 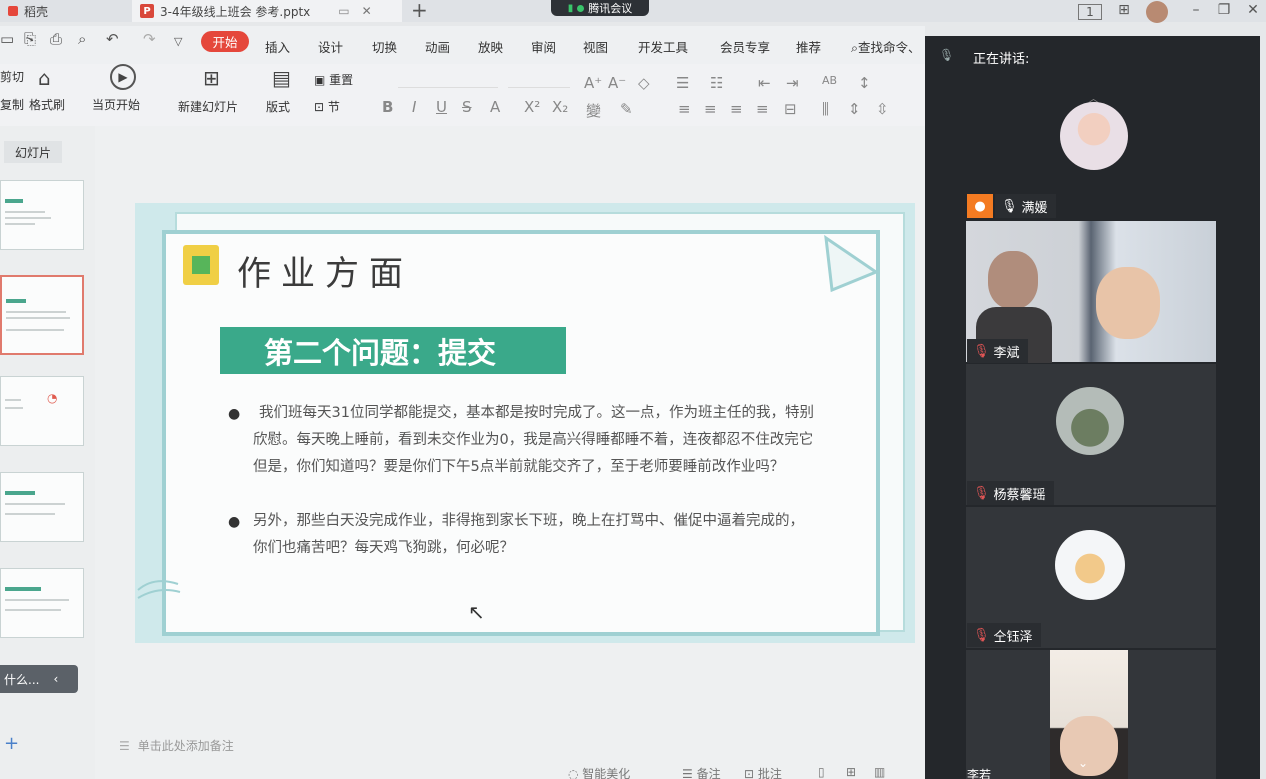 What do you see at coordinates (208, 106) in the screenshot?
I see `new-slide-button: 新建幻灯片` at bounding box center [208, 106].